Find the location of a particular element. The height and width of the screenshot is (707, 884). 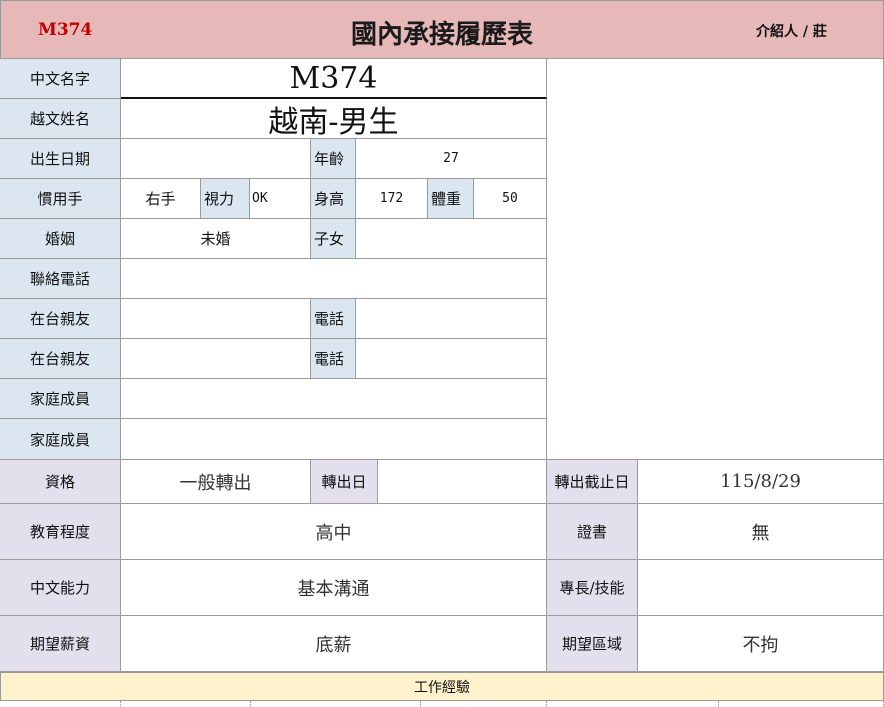

label-chinese-name: 中文名字 is located at coordinates (60, 79).